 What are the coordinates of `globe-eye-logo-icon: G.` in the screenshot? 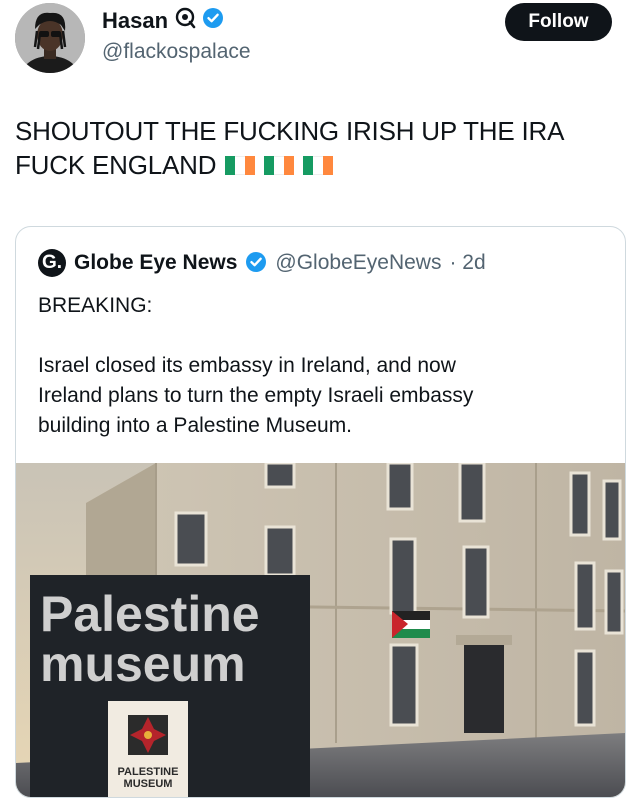 It's located at (52, 263).